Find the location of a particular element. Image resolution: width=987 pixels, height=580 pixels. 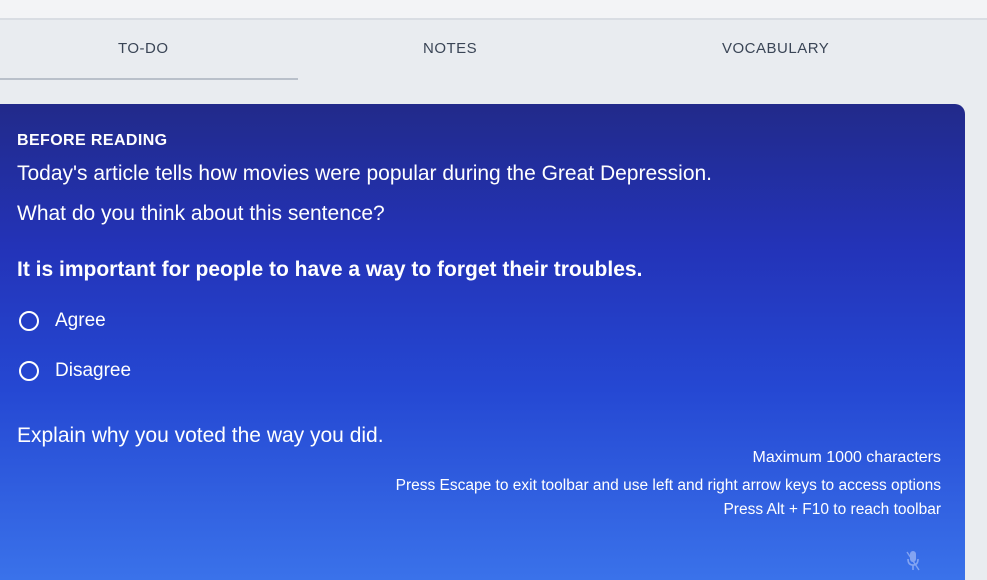

tab-vocabulary: VOCABULARY is located at coordinates (775, 48).